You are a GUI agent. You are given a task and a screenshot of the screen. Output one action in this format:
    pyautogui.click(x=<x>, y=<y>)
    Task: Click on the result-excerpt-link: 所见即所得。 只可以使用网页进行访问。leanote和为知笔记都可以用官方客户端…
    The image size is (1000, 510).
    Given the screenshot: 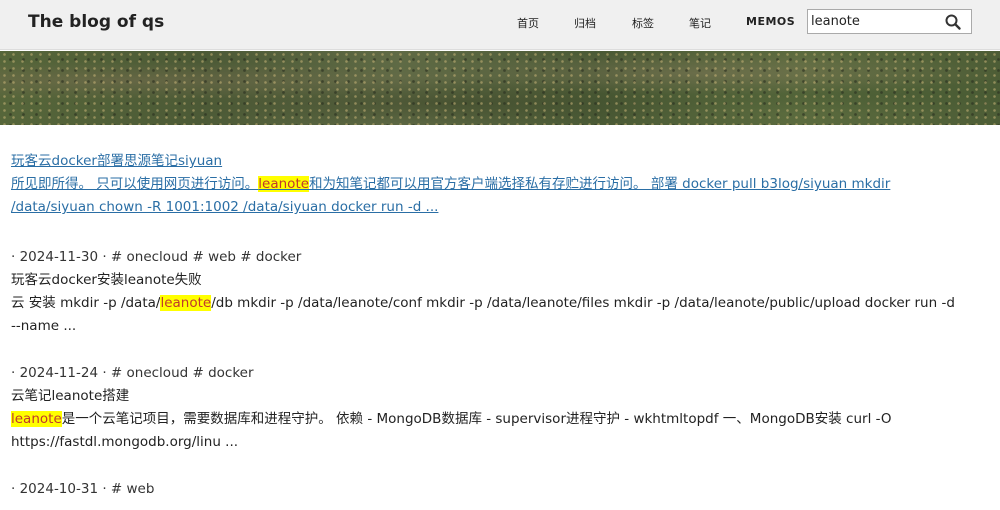 What is the action you would take?
    pyautogui.click(x=450, y=184)
    